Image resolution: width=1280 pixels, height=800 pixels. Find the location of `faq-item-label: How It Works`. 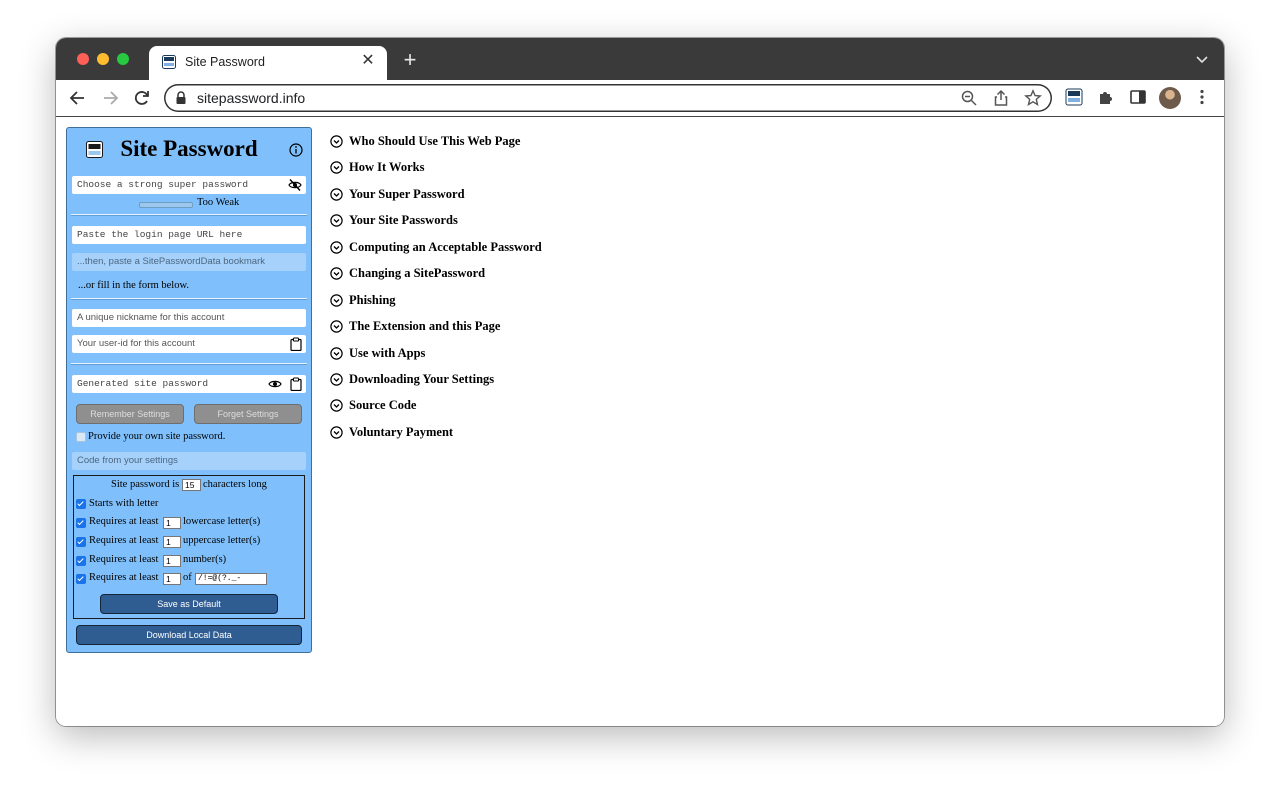

faq-item-label: How It Works is located at coordinates (387, 167).